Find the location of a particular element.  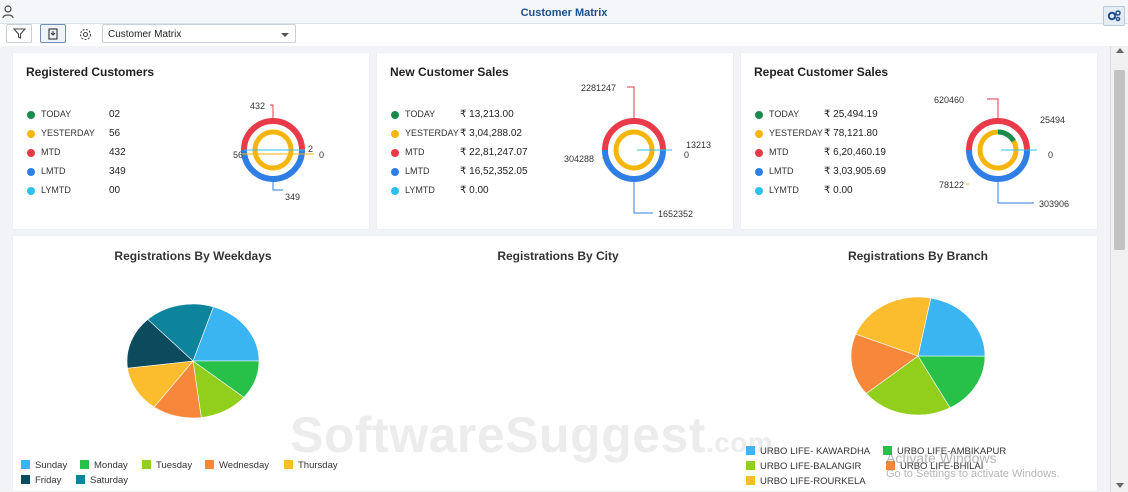

activate-line-1: Activate Windows is located at coordinates (941, 458).